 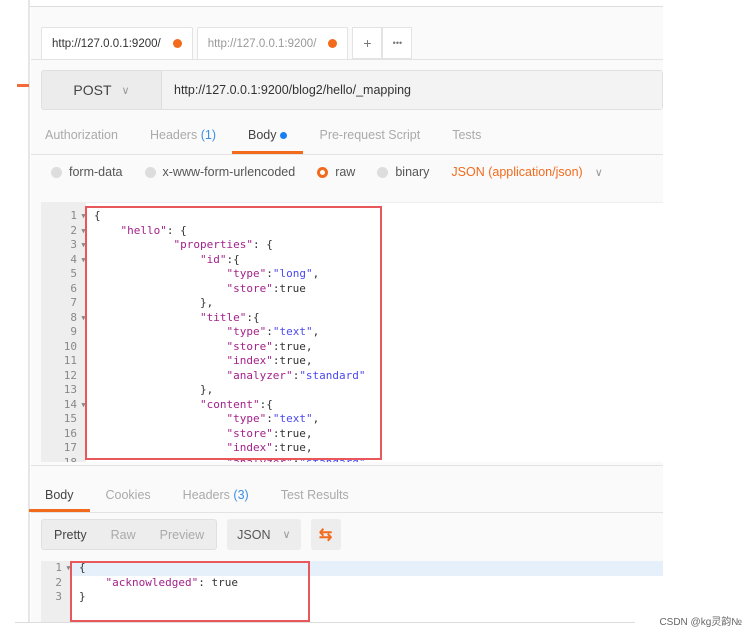 I want to click on line-number: 8, so click(x=73, y=317).